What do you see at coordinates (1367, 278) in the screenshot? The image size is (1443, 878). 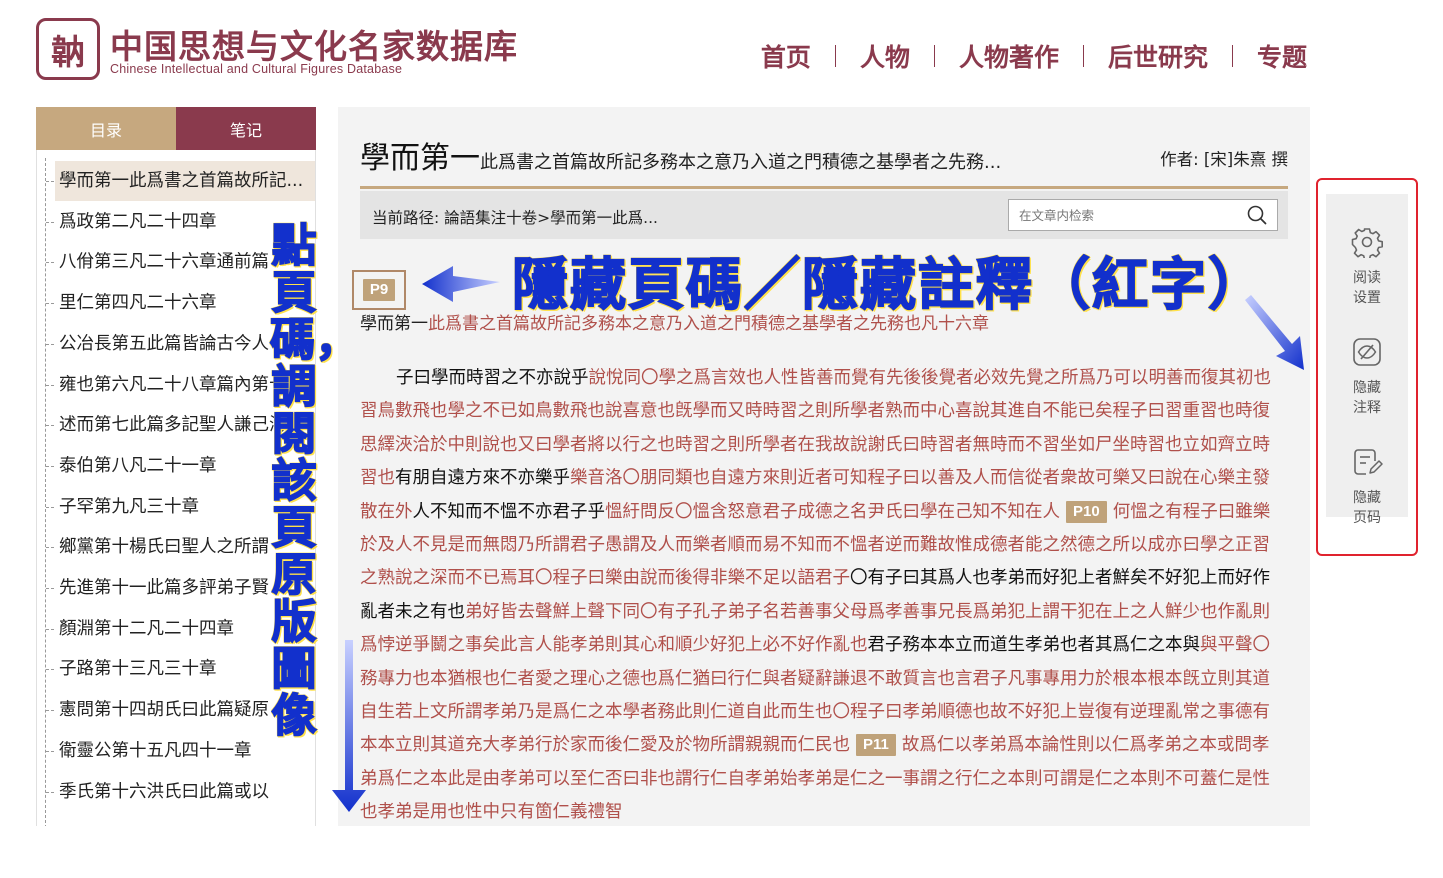 I see `tool-label-line: 阅读` at bounding box center [1367, 278].